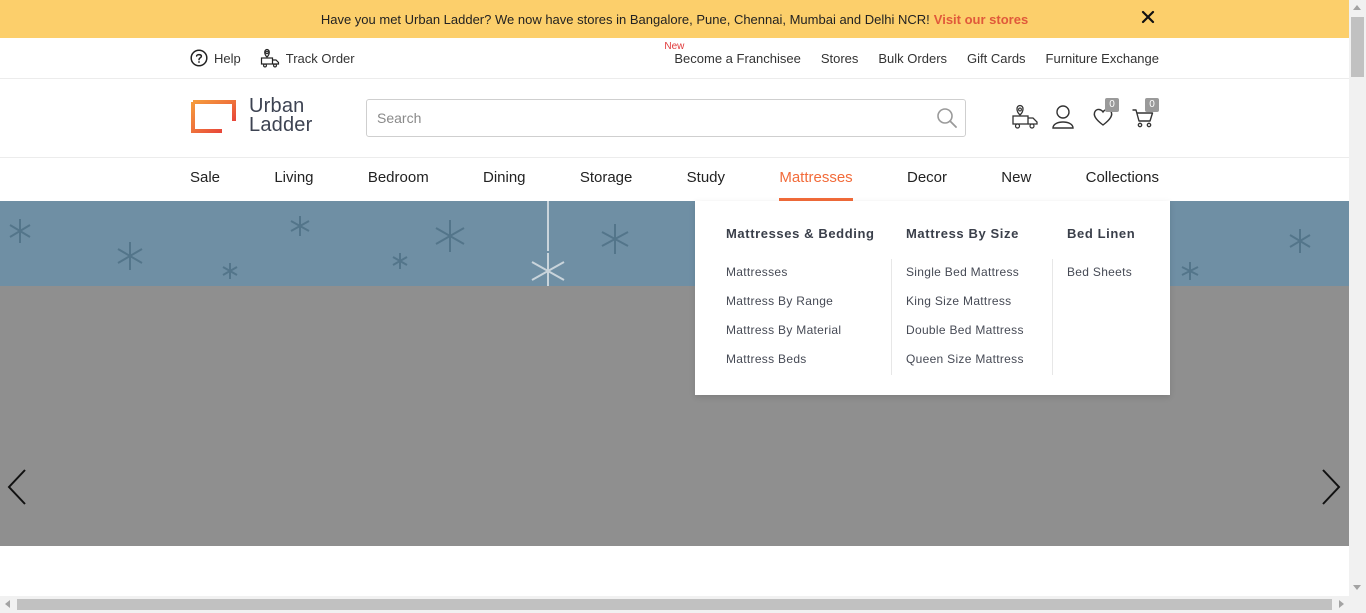  I want to click on nav-item-decor: Decor, so click(927, 179).